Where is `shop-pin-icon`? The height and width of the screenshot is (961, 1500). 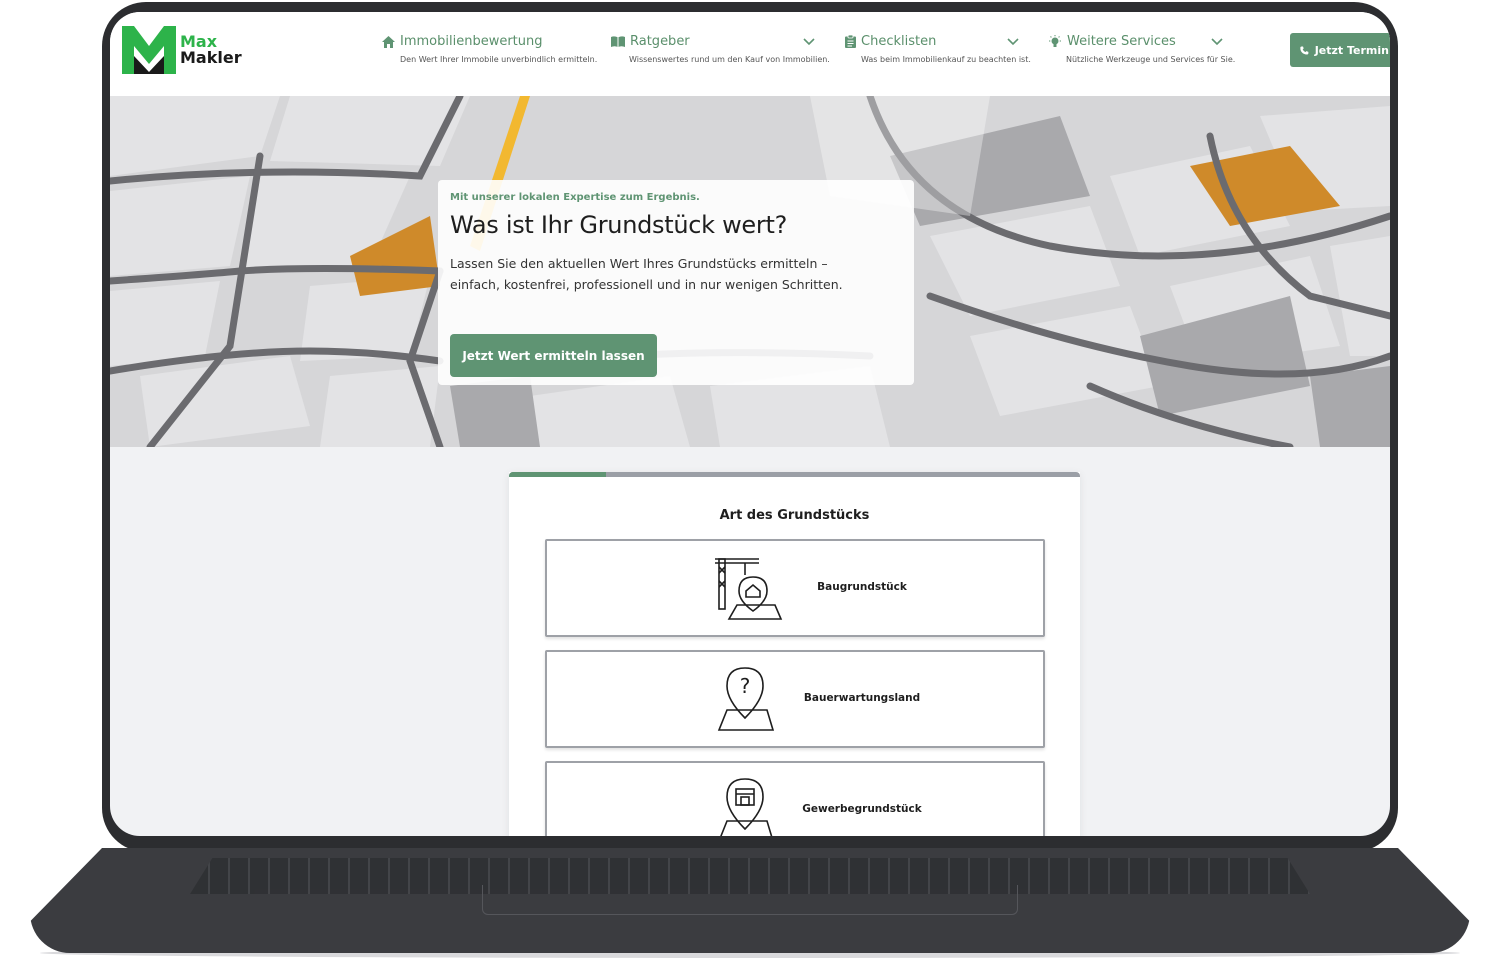
shop-pin-icon is located at coordinates (746, 807).